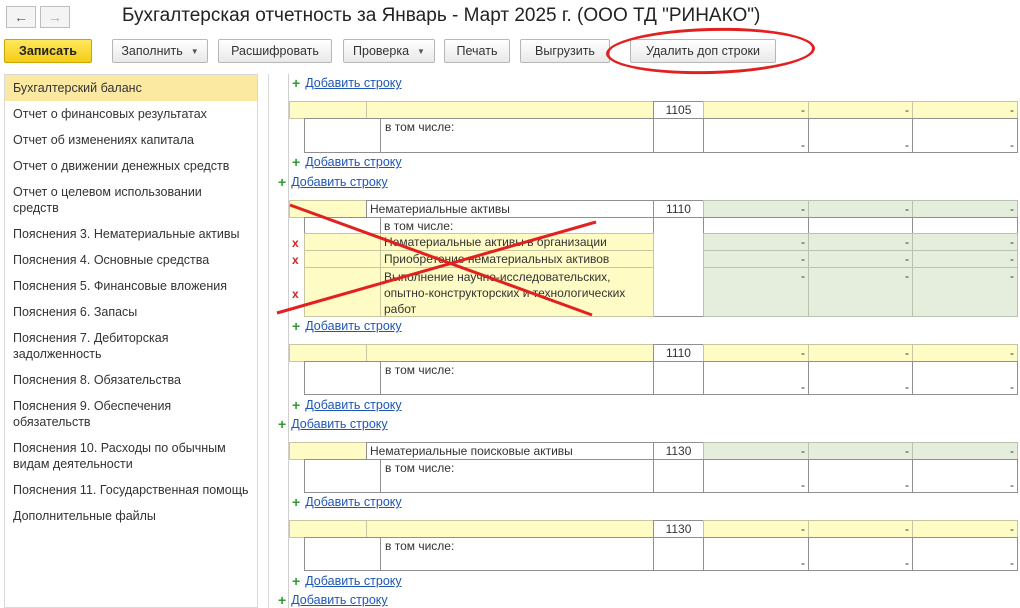 The image size is (1020, 608). Describe the element at coordinates (703, 51) in the screenshot. I see `delete-extra-rows-button: Удалить доп строки` at that location.